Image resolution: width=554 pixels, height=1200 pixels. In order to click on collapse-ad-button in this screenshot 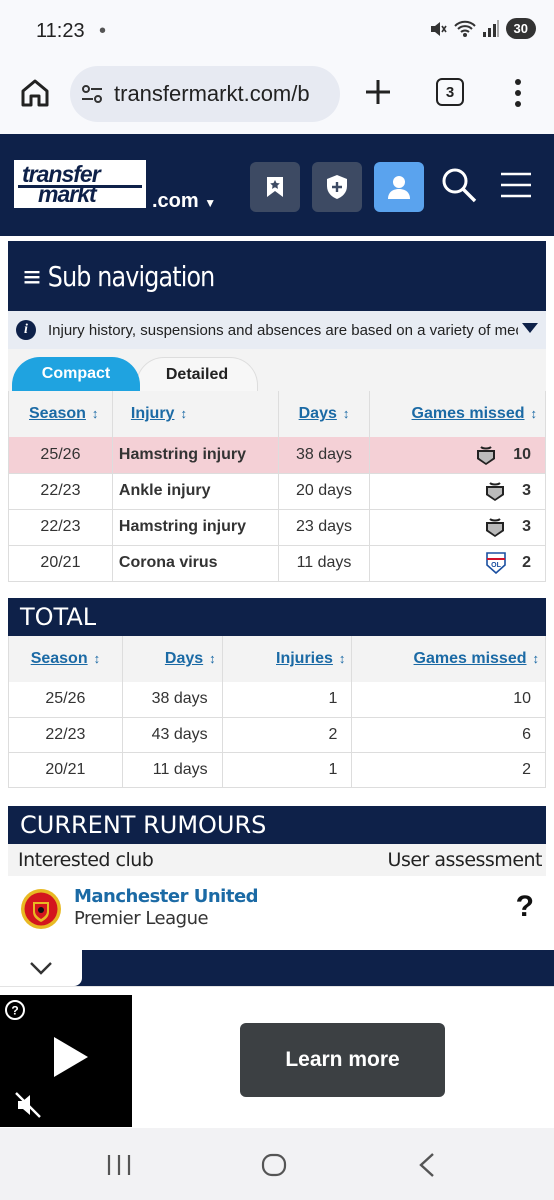, I will do `click(41, 968)`.